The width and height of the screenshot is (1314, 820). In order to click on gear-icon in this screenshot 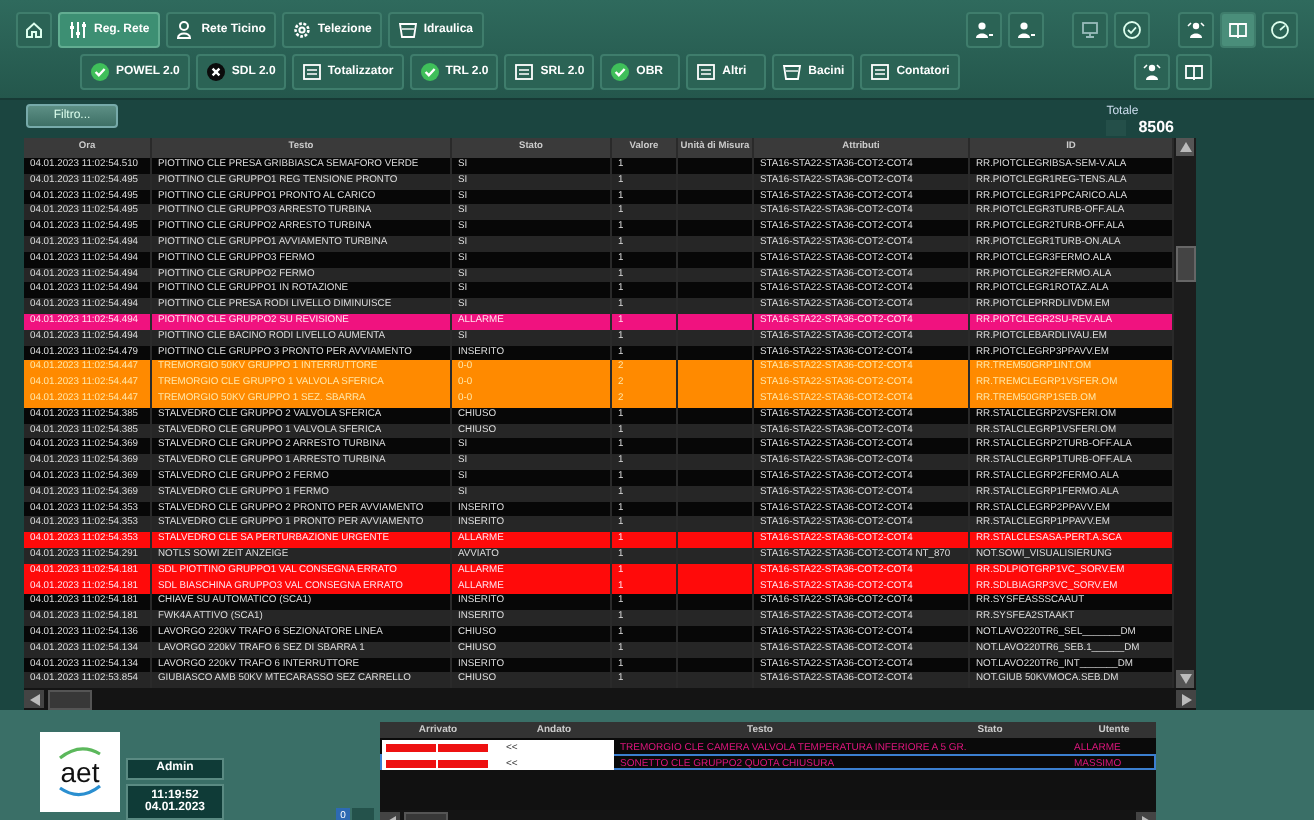, I will do `click(301, 29)`.